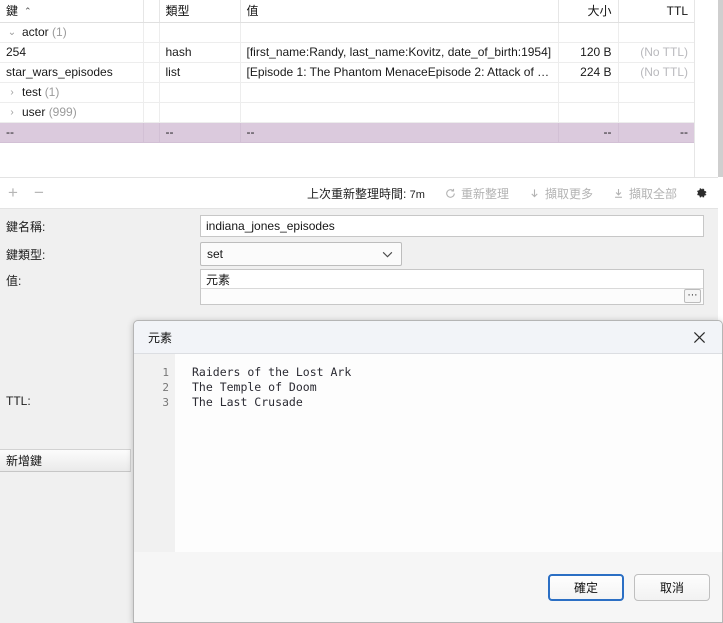  Describe the element at coordinates (692, 296) in the screenshot. I see `open-elements-editor-button: ⋯` at that location.